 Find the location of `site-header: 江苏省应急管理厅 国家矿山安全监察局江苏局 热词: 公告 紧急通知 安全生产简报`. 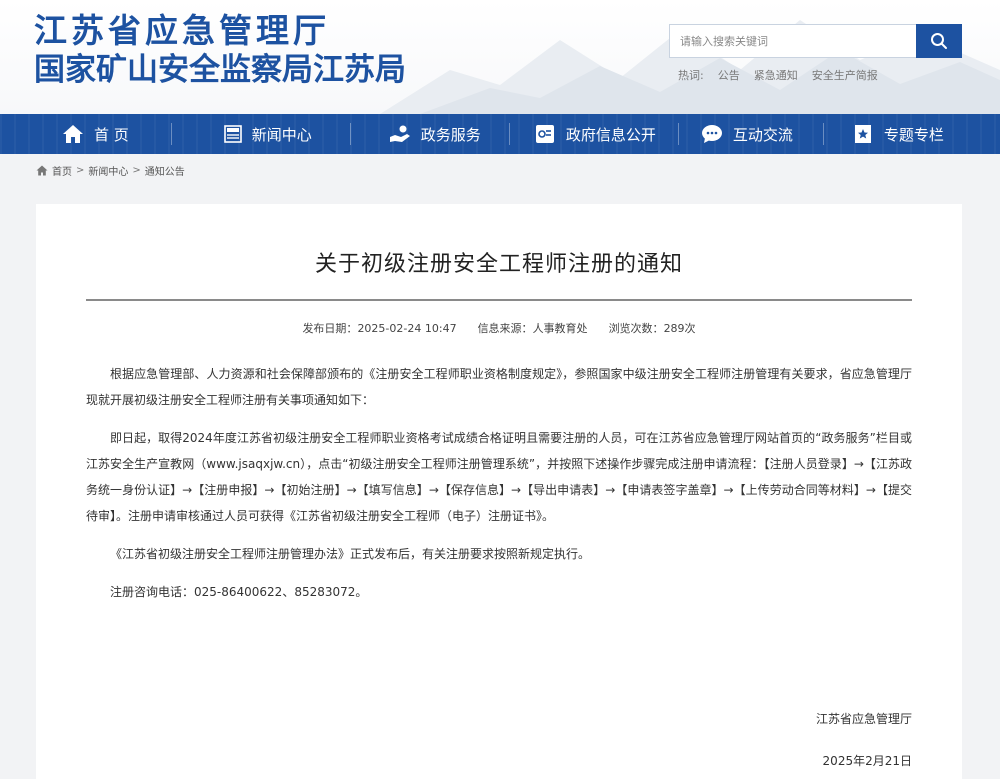

site-header: 江苏省应急管理厅 国家矿山安全监察局江苏局 热词: 公告 紧急通知 安全生产简报 is located at coordinates (500, 57).